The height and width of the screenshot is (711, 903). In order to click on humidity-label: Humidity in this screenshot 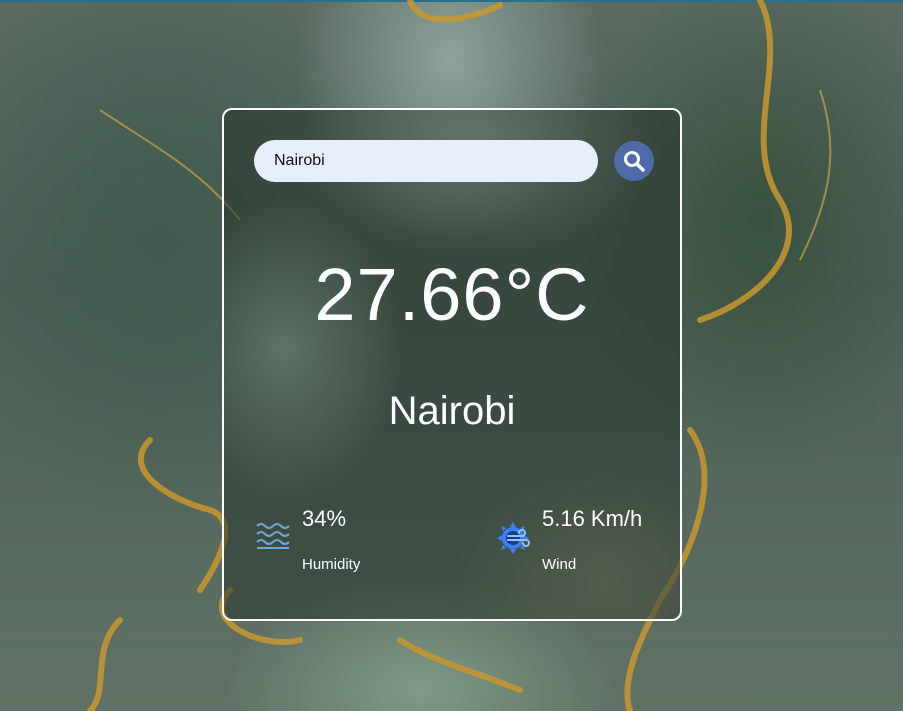, I will do `click(331, 564)`.